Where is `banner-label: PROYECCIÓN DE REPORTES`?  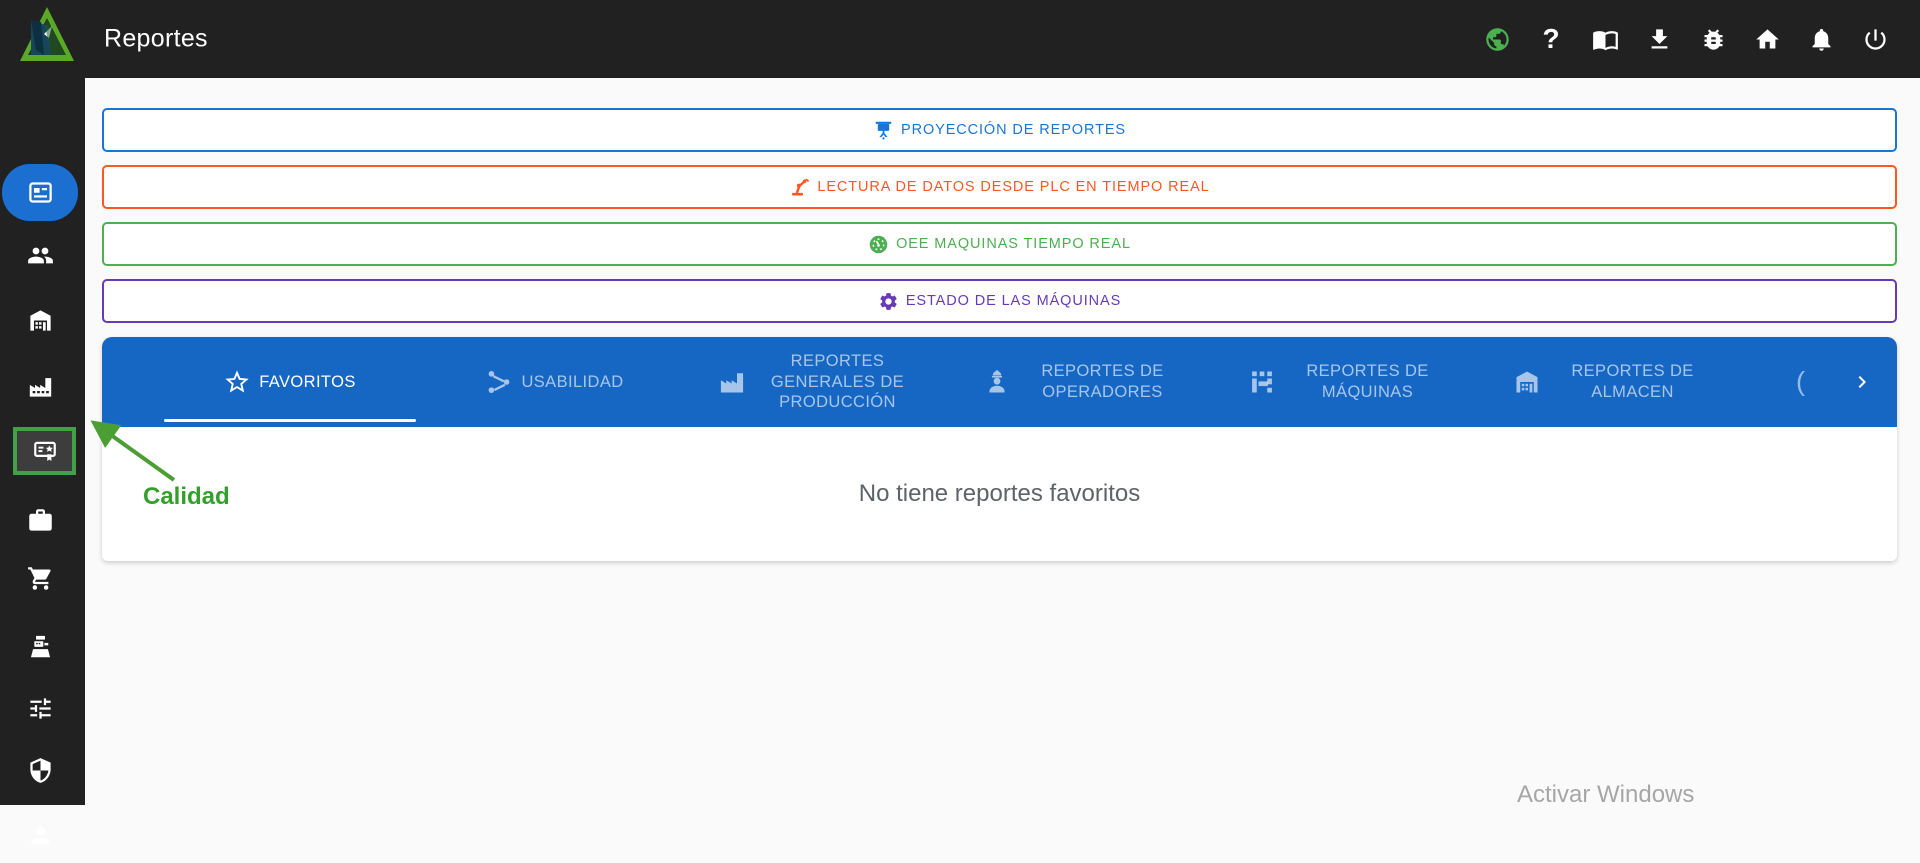
banner-label: PROYECCIÓN DE REPORTES is located at coordinates (1013, 130).